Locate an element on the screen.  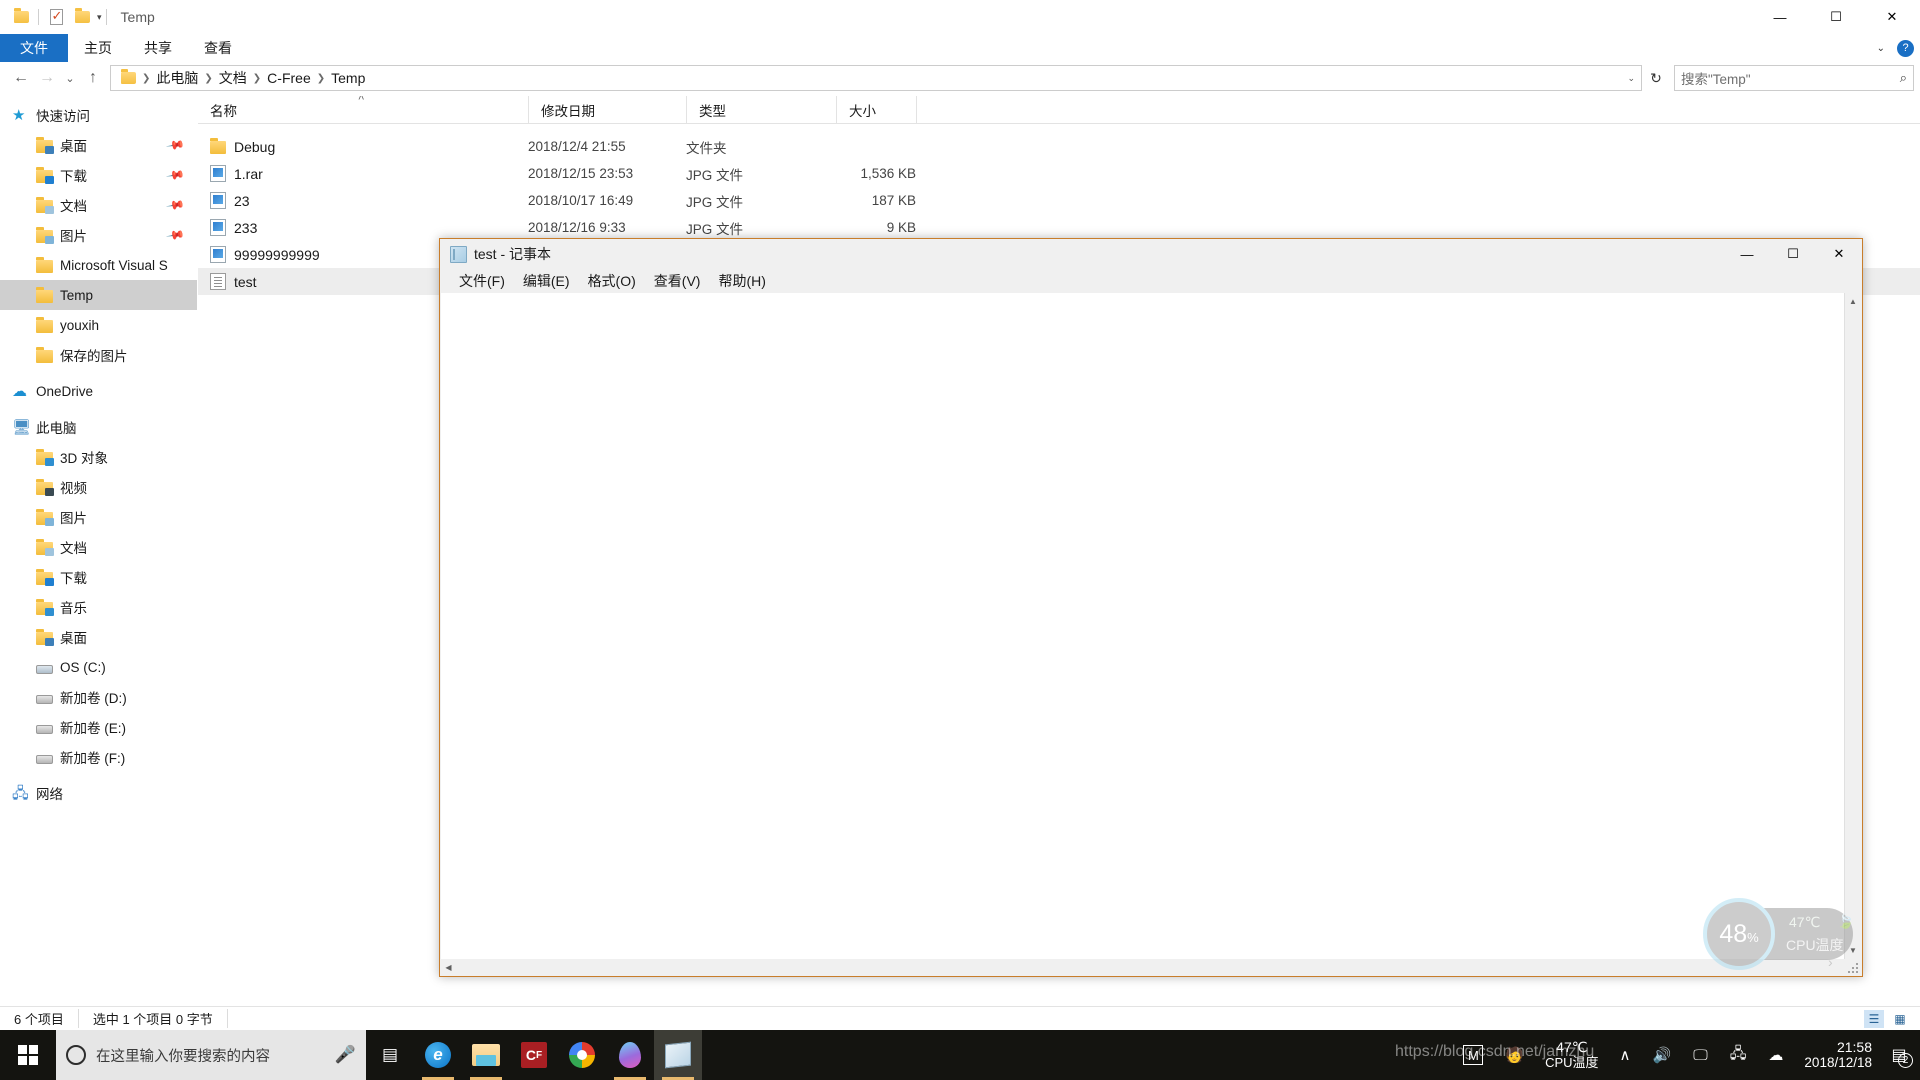
column-header-date: 修改日期 is located at coordinates (607, 110).